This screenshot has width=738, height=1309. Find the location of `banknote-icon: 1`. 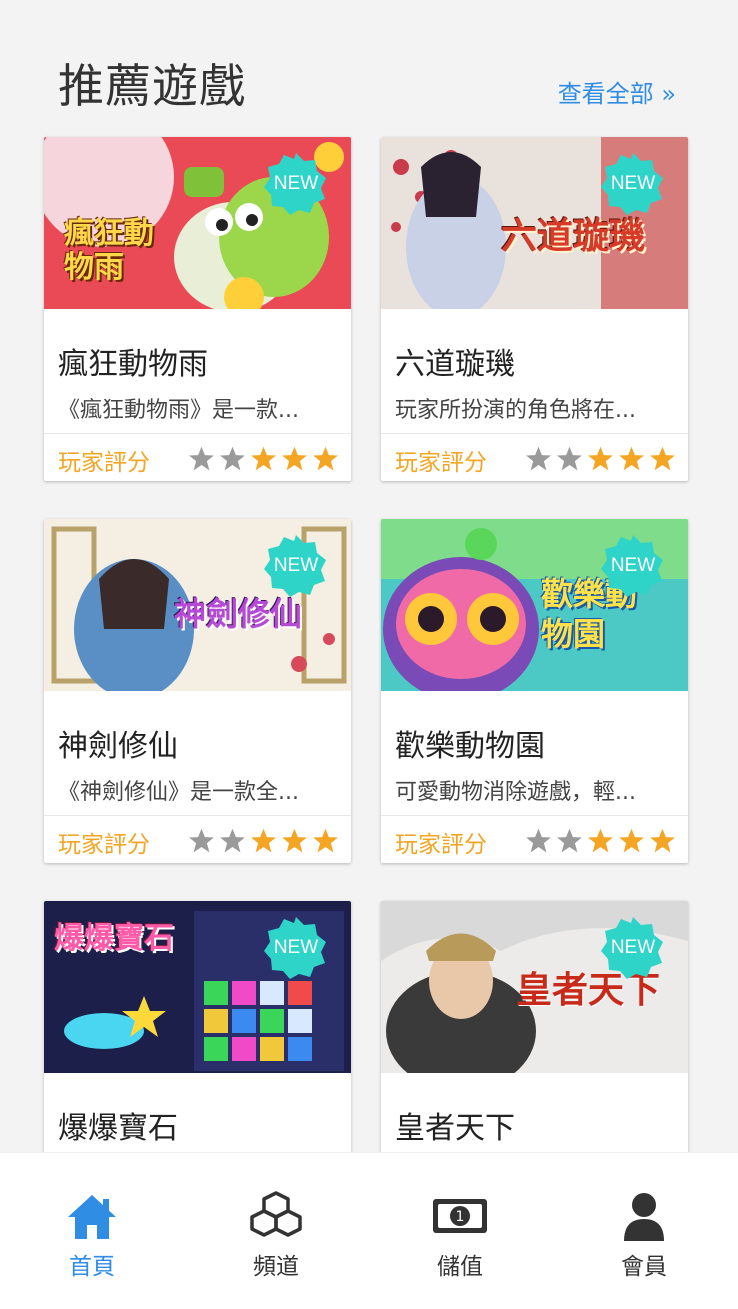

banknote-icon: 1 is located at coordinates (460, 1216).